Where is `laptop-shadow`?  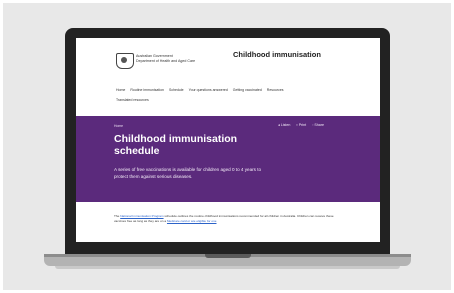 laptop-shadow is located at coordinates (227, 267).